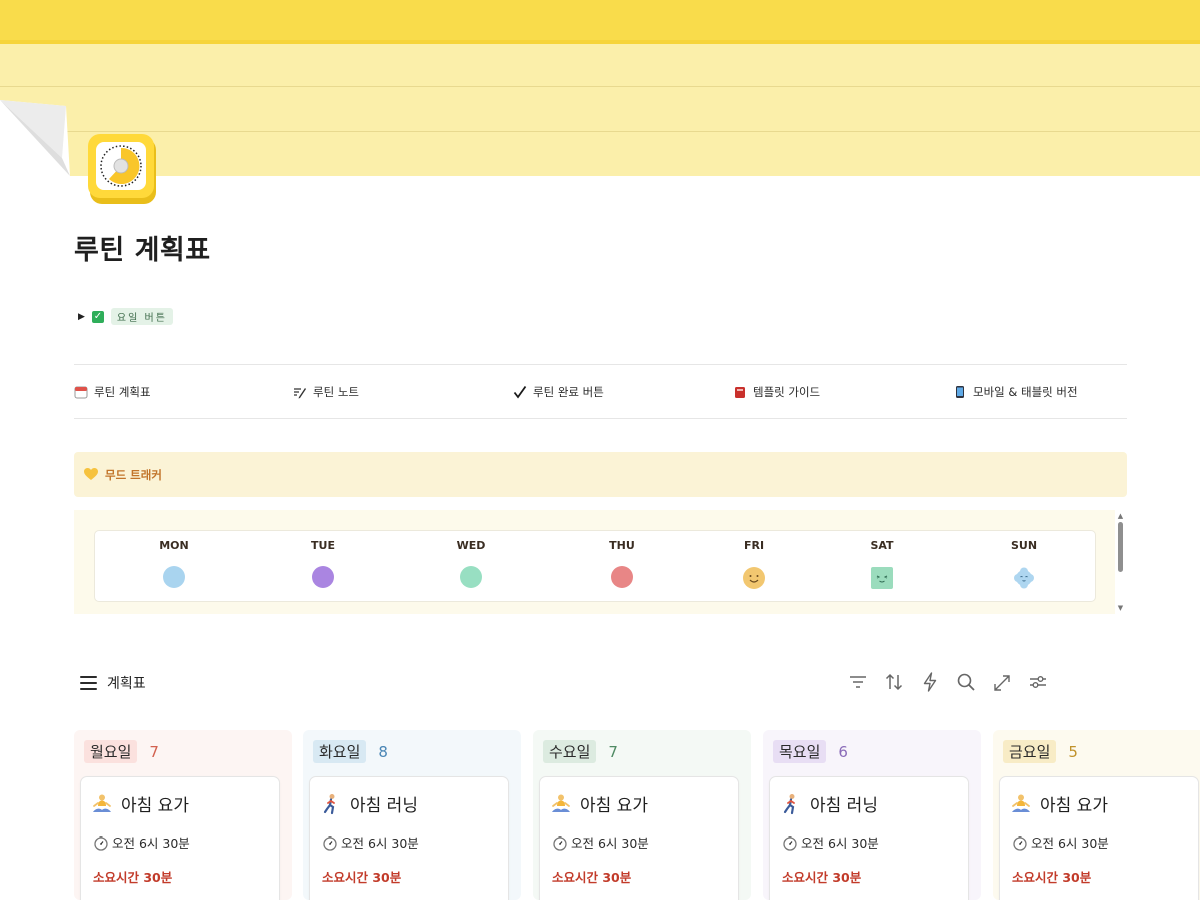 The image size is (1200, 900). I want to click on column-tag: 수요일, so click(570, 751).